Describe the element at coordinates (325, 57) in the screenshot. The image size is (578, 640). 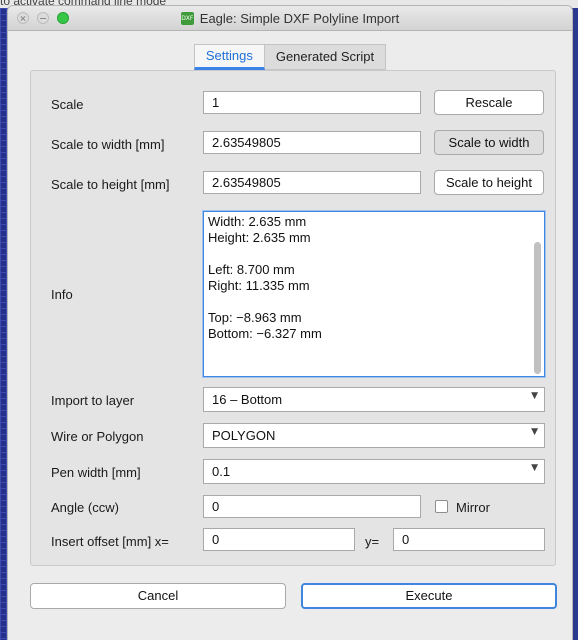
I see `tab-generated-script: Generated Script` at that location.